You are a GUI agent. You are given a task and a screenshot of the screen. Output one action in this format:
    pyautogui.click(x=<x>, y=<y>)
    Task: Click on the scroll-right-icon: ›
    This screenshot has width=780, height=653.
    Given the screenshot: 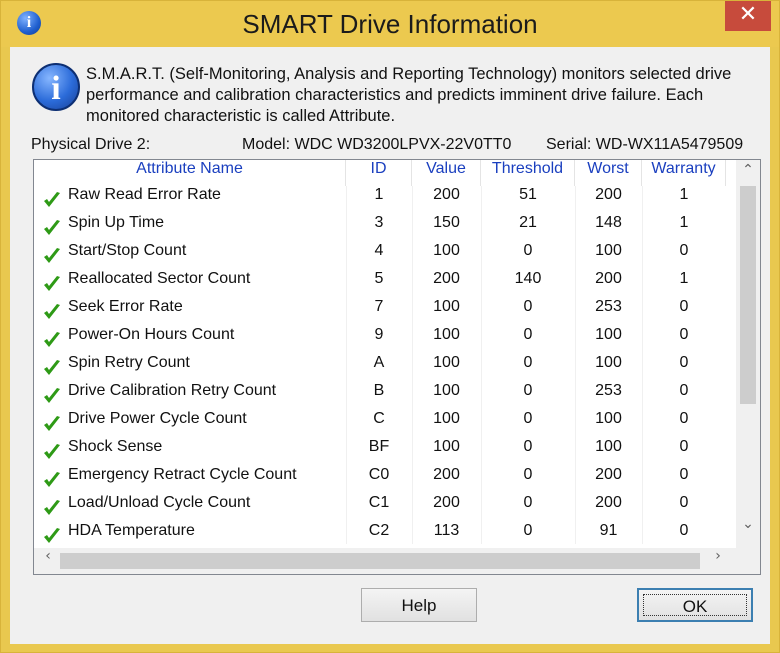 What is the action you would take?
    pyautogui.click(x=718, y=561)
    